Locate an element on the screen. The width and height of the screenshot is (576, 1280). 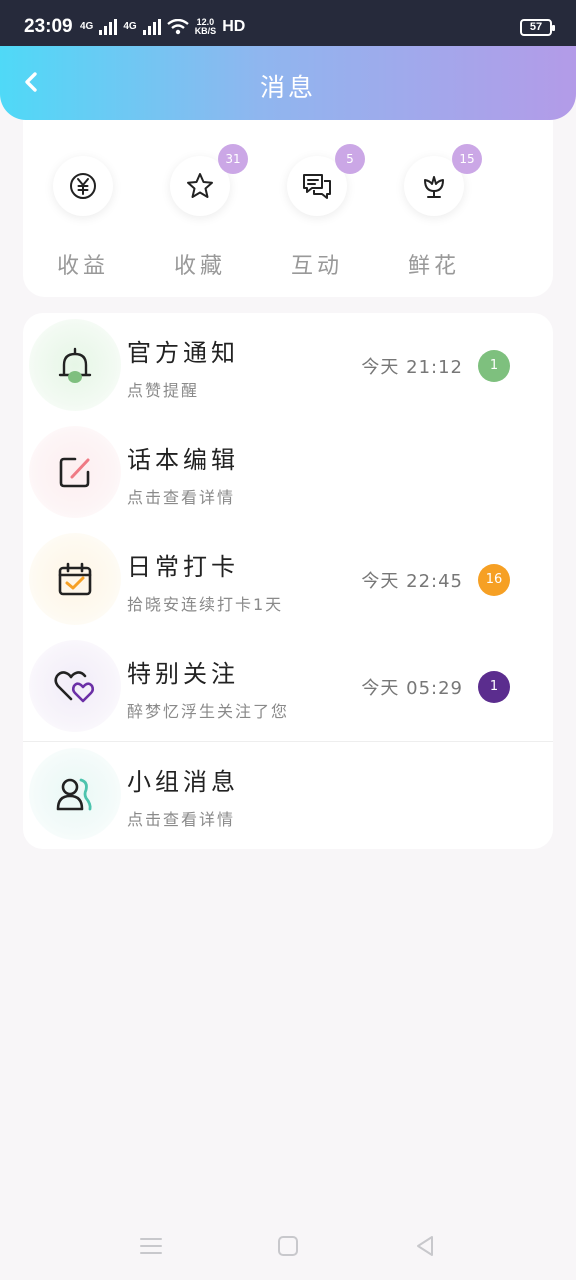
list-item-script-editor: 话本编辑 点击查看详情 is located at coordinates (288, 473).